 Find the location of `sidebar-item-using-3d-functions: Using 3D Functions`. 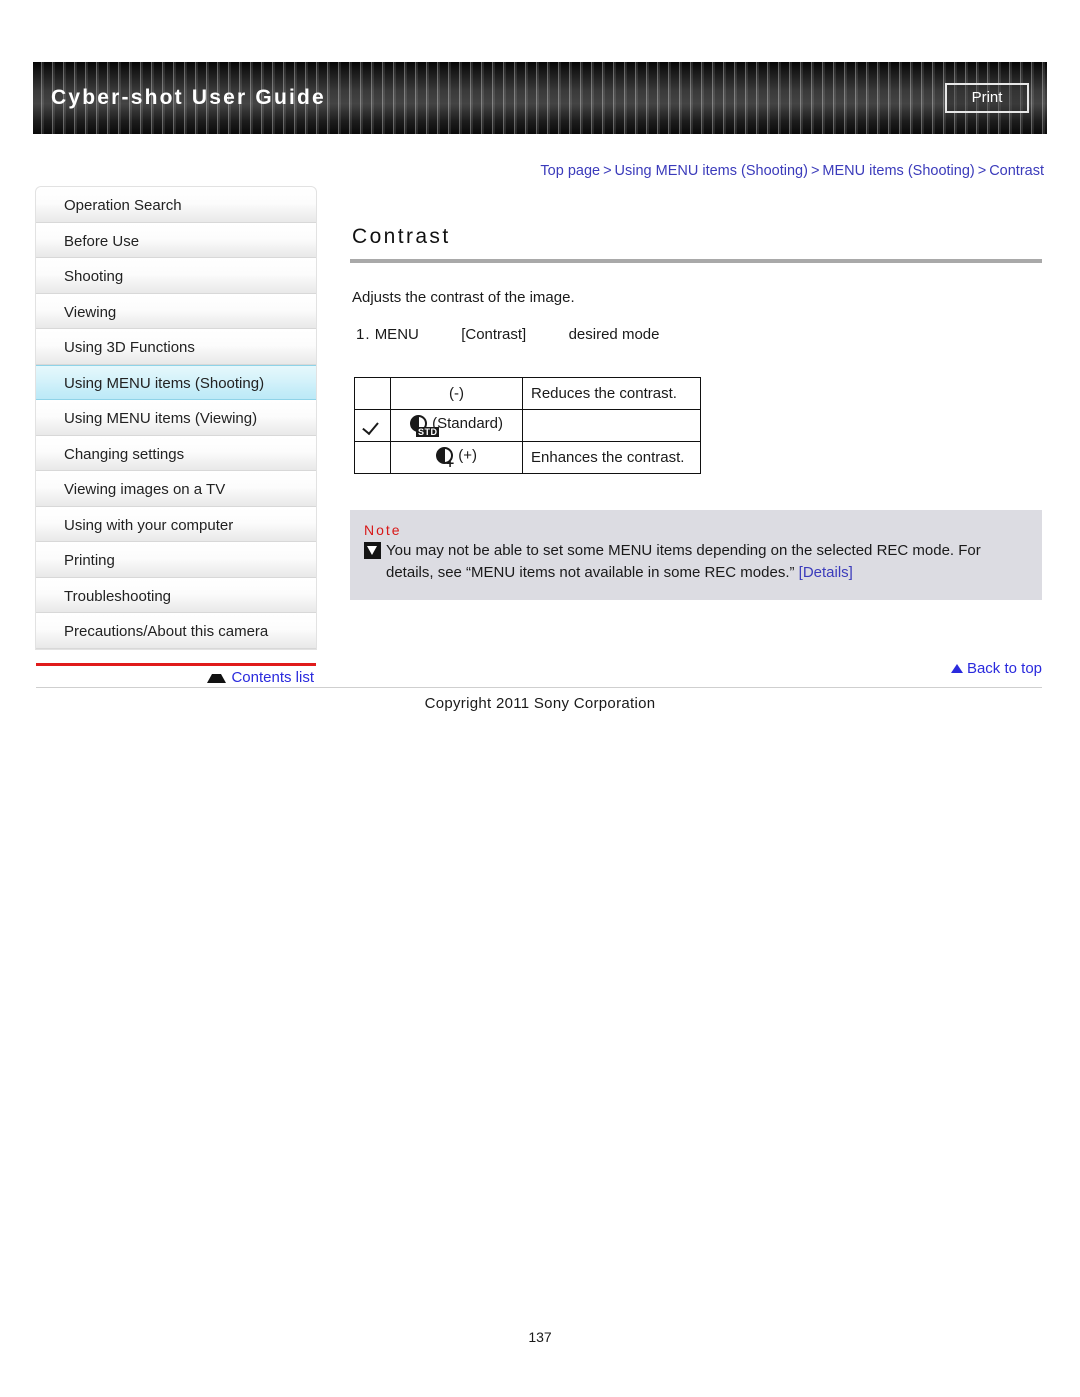

sidebar-item-using-3d-functions: Using 3D Functions is located at coordinates (176, 347).